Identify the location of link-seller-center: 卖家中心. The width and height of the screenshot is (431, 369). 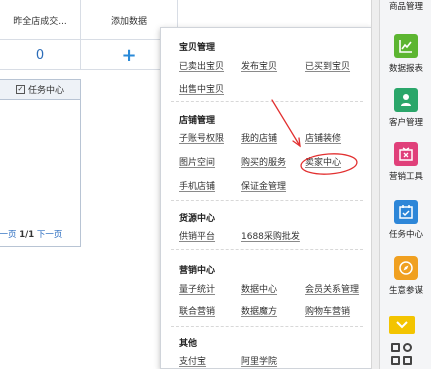
(323, 161).